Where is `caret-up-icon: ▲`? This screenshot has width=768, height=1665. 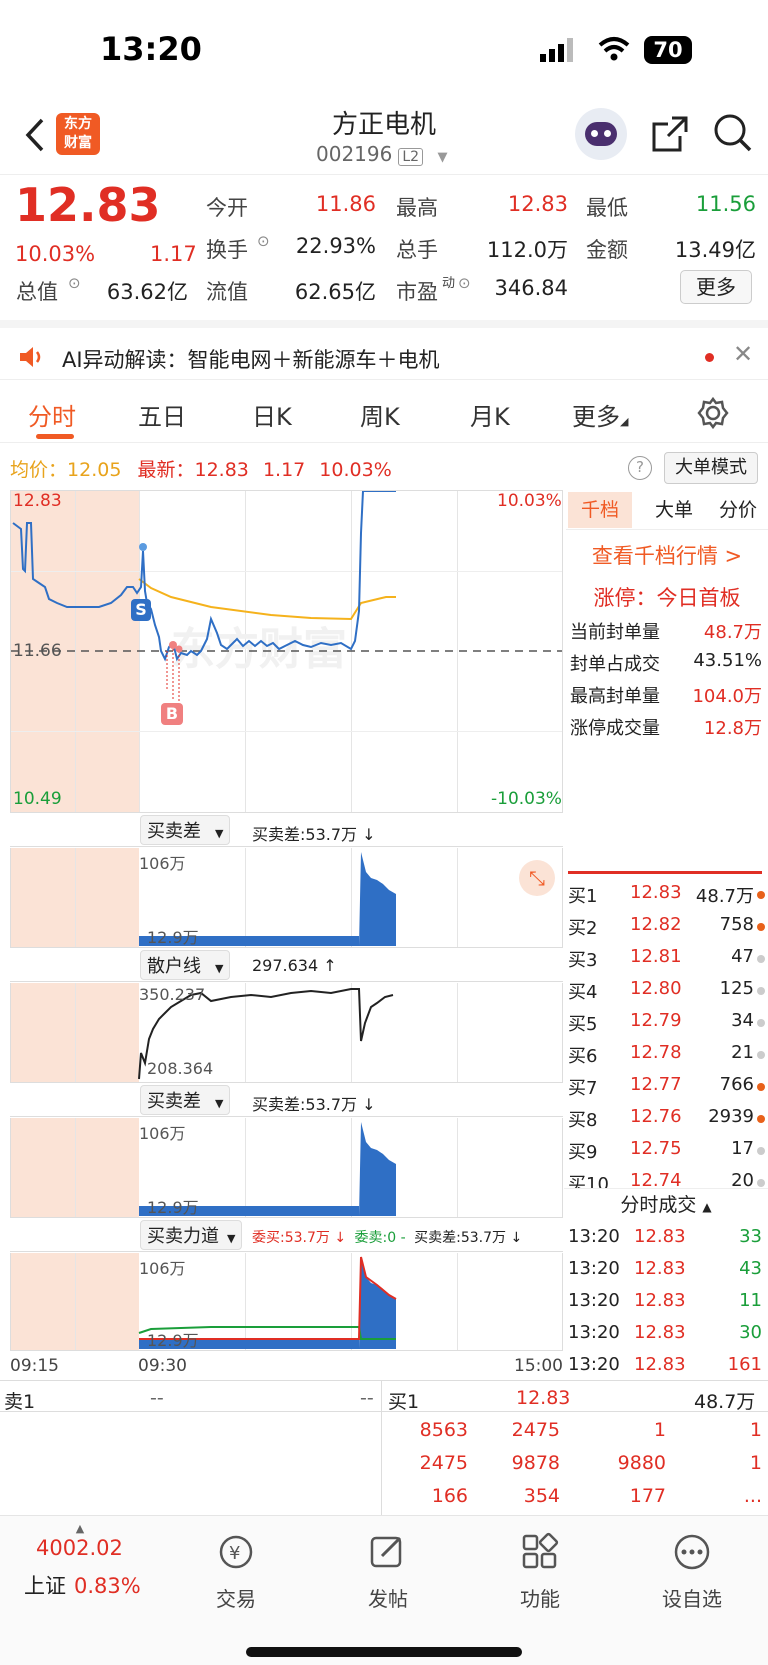
caret-up-icon: ▲ is located at coordinates (80, 1528).